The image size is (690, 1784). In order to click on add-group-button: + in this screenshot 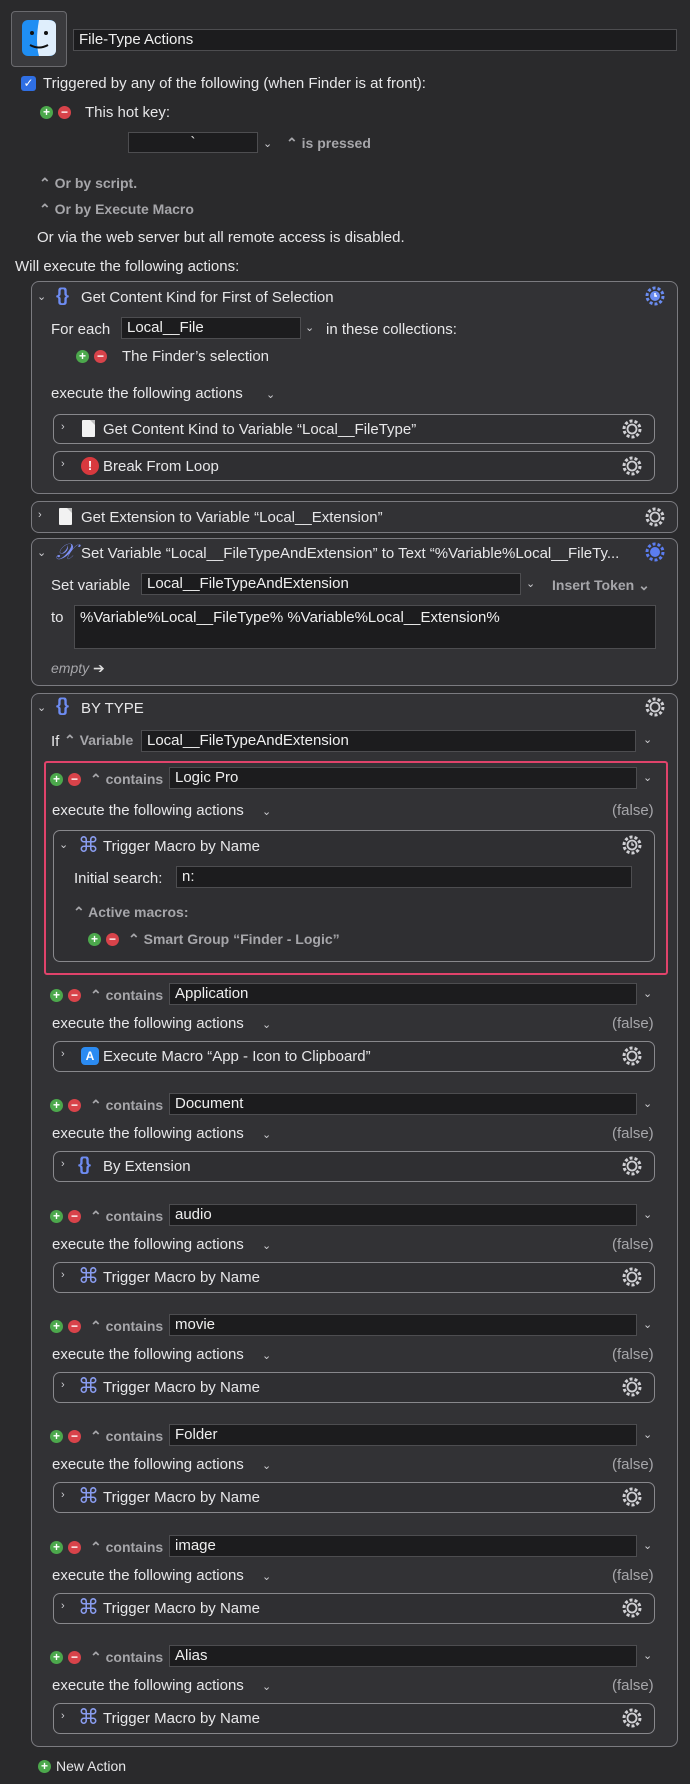, I will do `click(94, 939)`.